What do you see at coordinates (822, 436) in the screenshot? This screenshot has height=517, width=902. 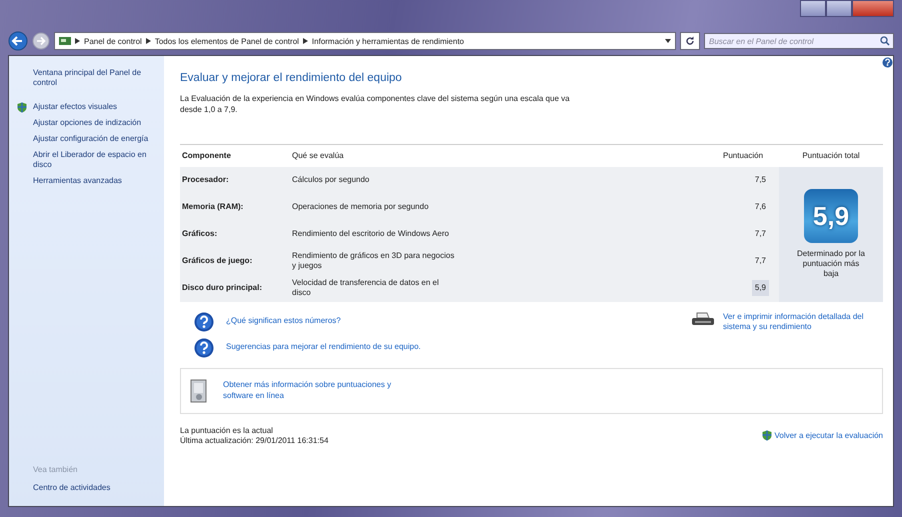 I see `rerun-link: Volver a ejecutar la evaluación` at bounding box center [822, 436].